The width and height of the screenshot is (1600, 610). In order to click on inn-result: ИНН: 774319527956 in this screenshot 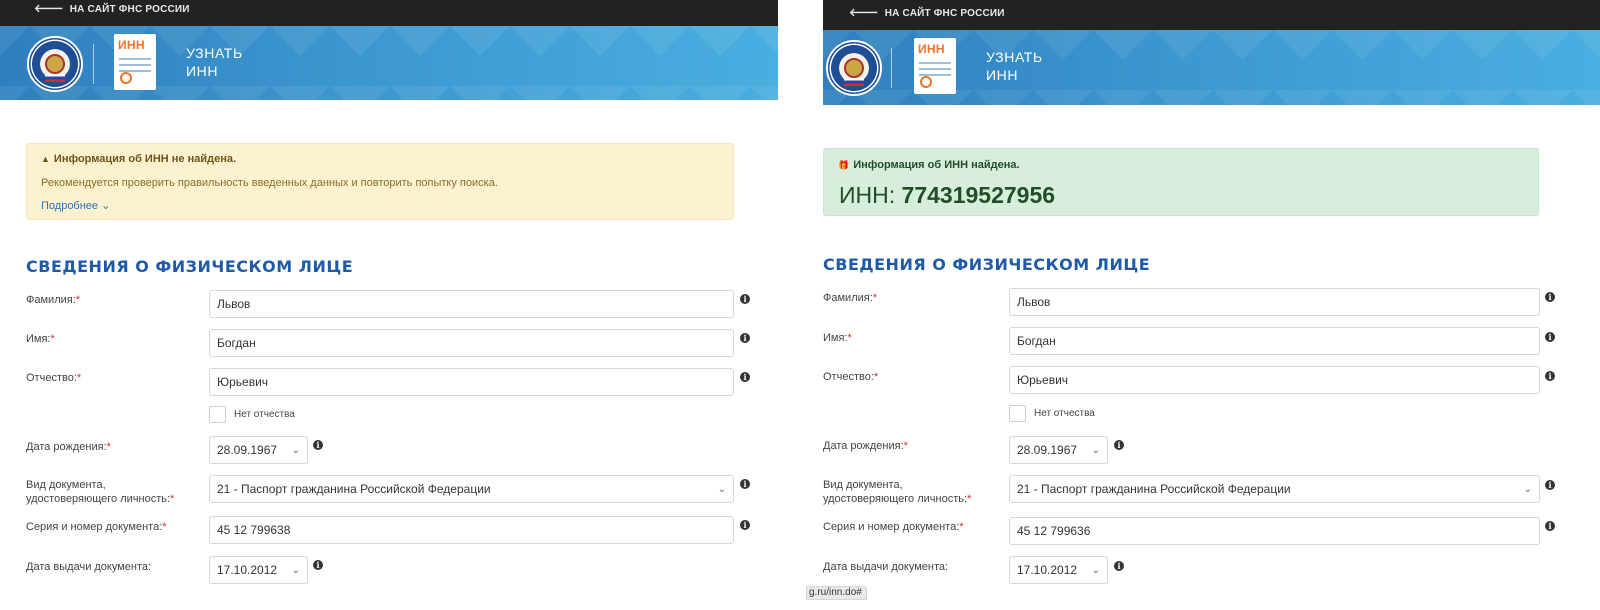, I will do `click(947, 195)`.